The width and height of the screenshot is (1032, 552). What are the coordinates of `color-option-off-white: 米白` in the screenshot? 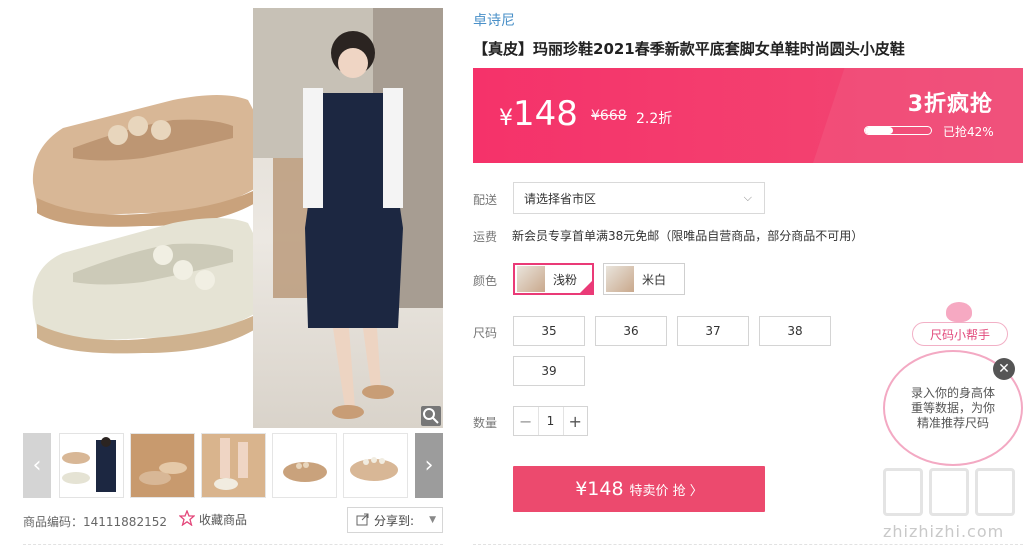 It's located at (644, 279).